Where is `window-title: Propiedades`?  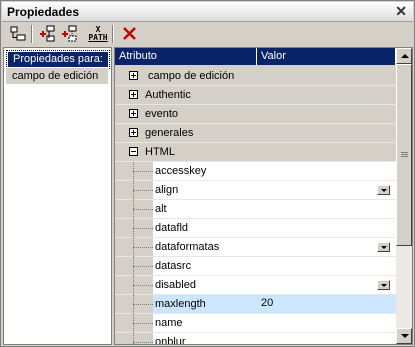 window-title: Propiedades is located at coordinates (43, 12).